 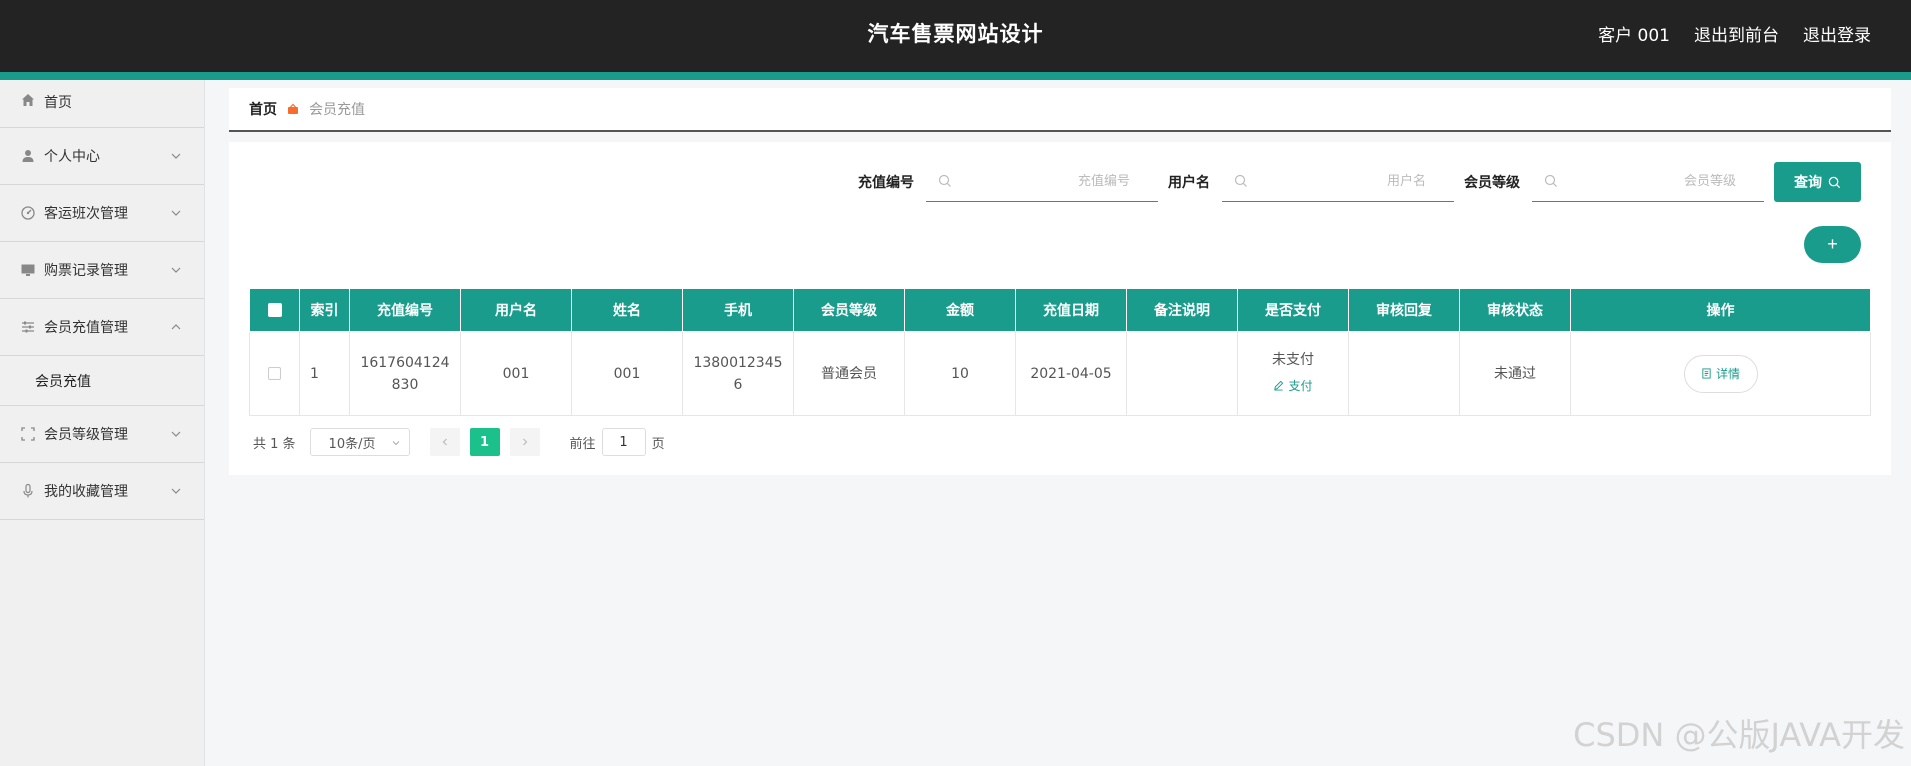 I want to click on add-button: +, so click(x=1832, y=244).